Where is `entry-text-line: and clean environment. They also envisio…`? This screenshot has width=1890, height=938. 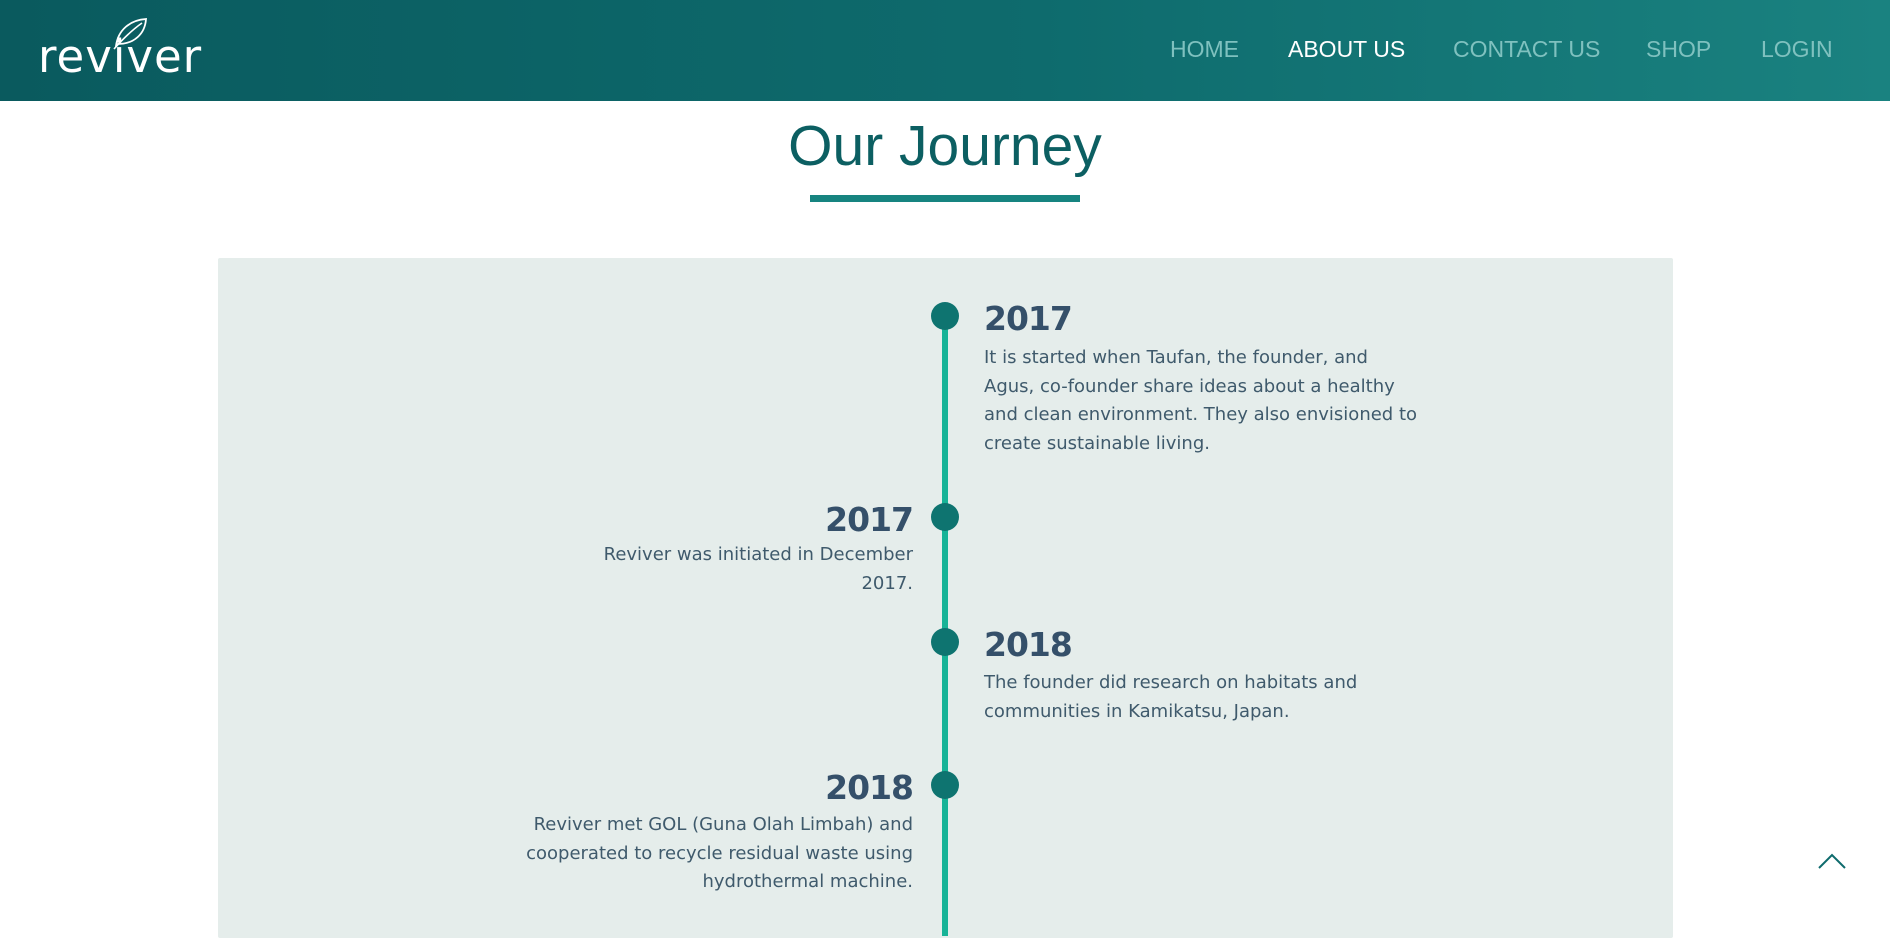
entry-text-line: and clean environment. They also envisio… is located at coordinates (1201, 414).